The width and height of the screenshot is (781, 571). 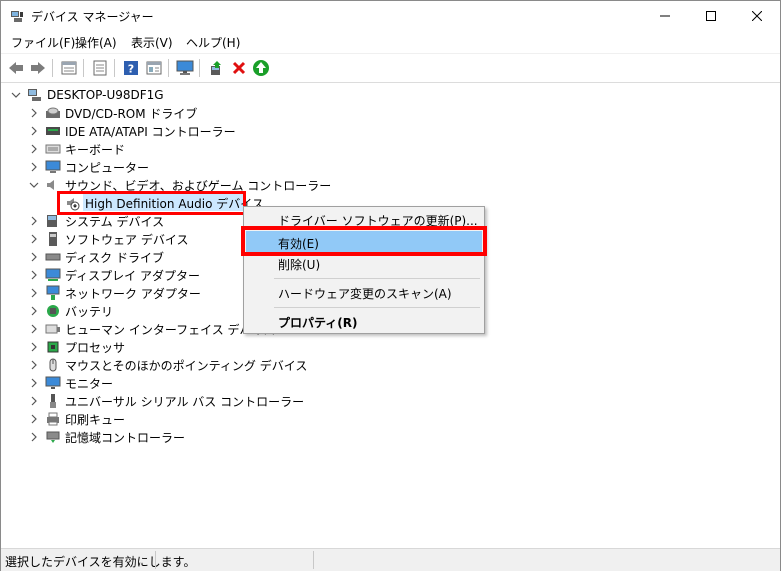 I want to click on minimize-button, so click(x=665, y=16).